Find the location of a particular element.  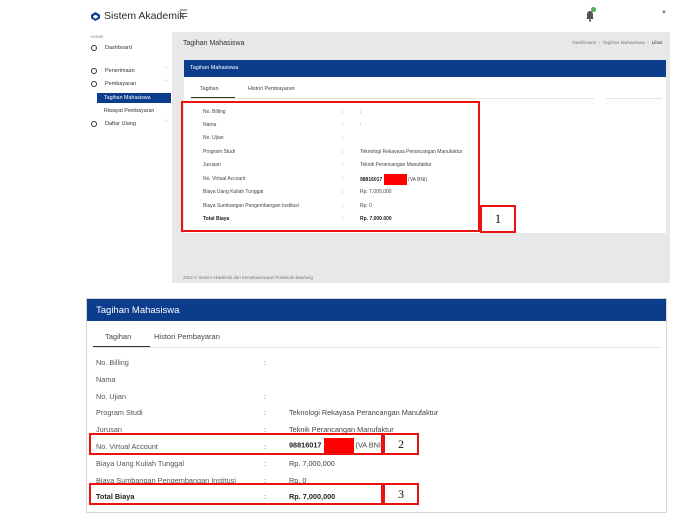

hamburger-menu-icon: ☰ is located at coordinates (183, 14).